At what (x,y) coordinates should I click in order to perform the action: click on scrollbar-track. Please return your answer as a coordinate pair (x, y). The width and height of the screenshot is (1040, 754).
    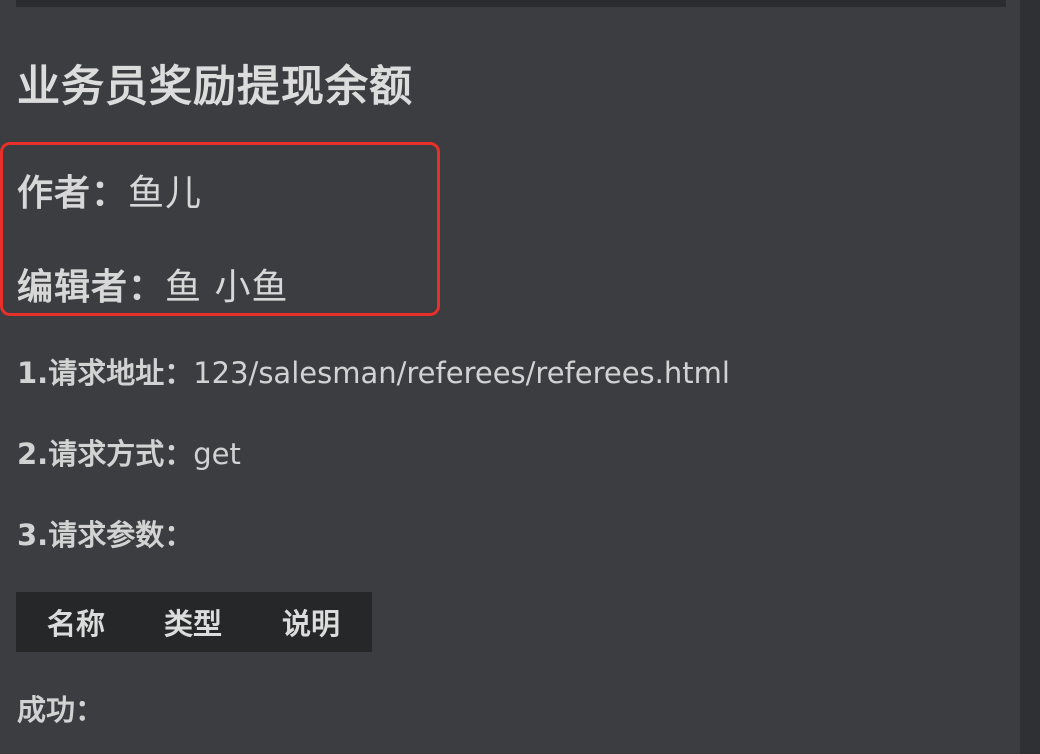
    Looking at the image, I should click on (1030, 377).